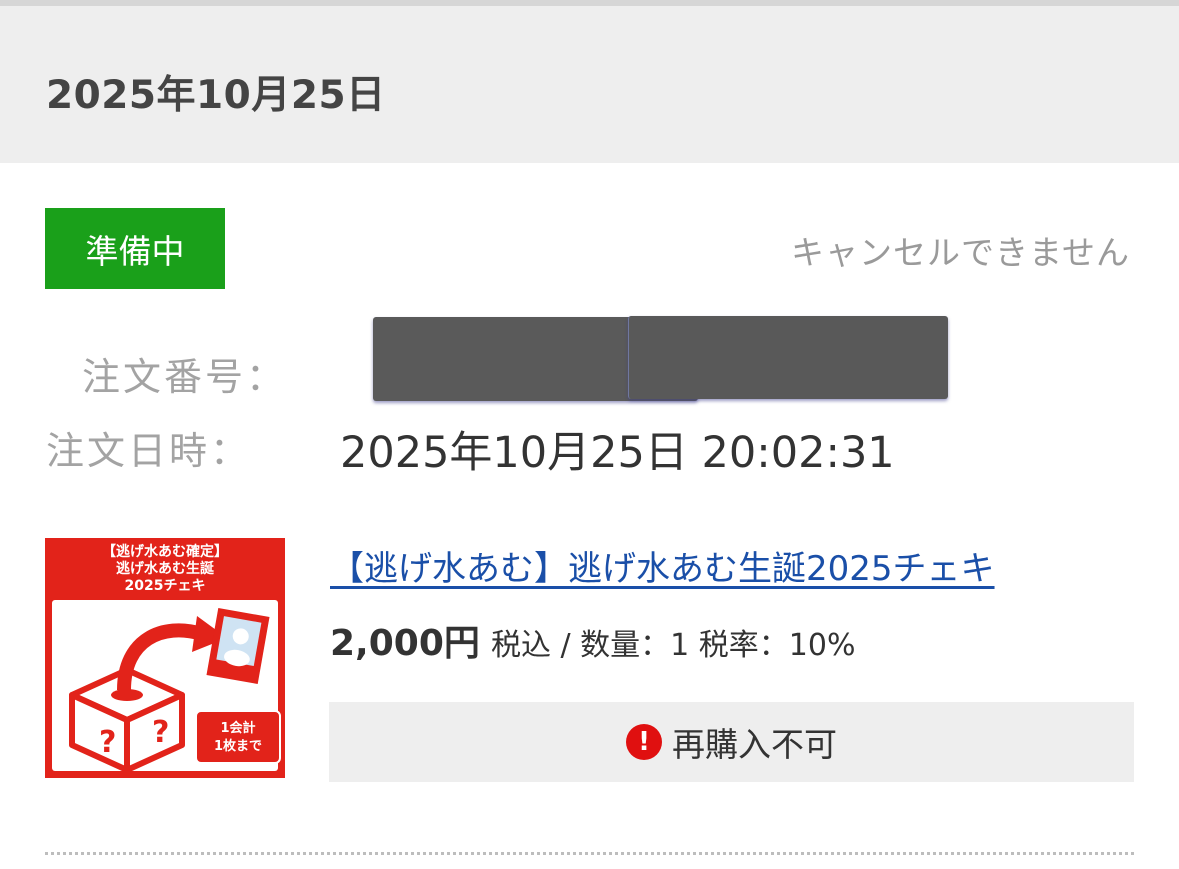 This screenshot has width=1179, height=869. Describe the element at coordinates (662, 565) in the screenshot. I see `product-title-link: 【逃げ水あむ】逃げ水あむ生誕2025チェキ` at that location.